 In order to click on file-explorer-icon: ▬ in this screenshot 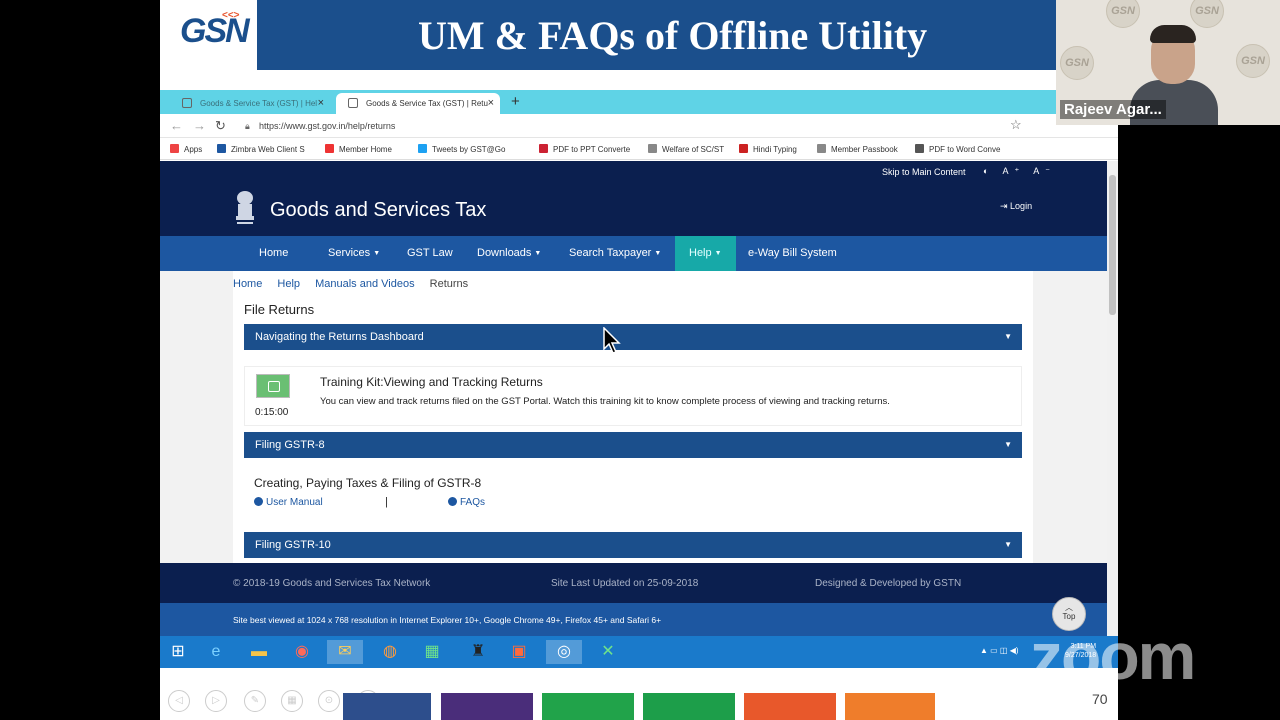, I will do `click(259, 652)`.